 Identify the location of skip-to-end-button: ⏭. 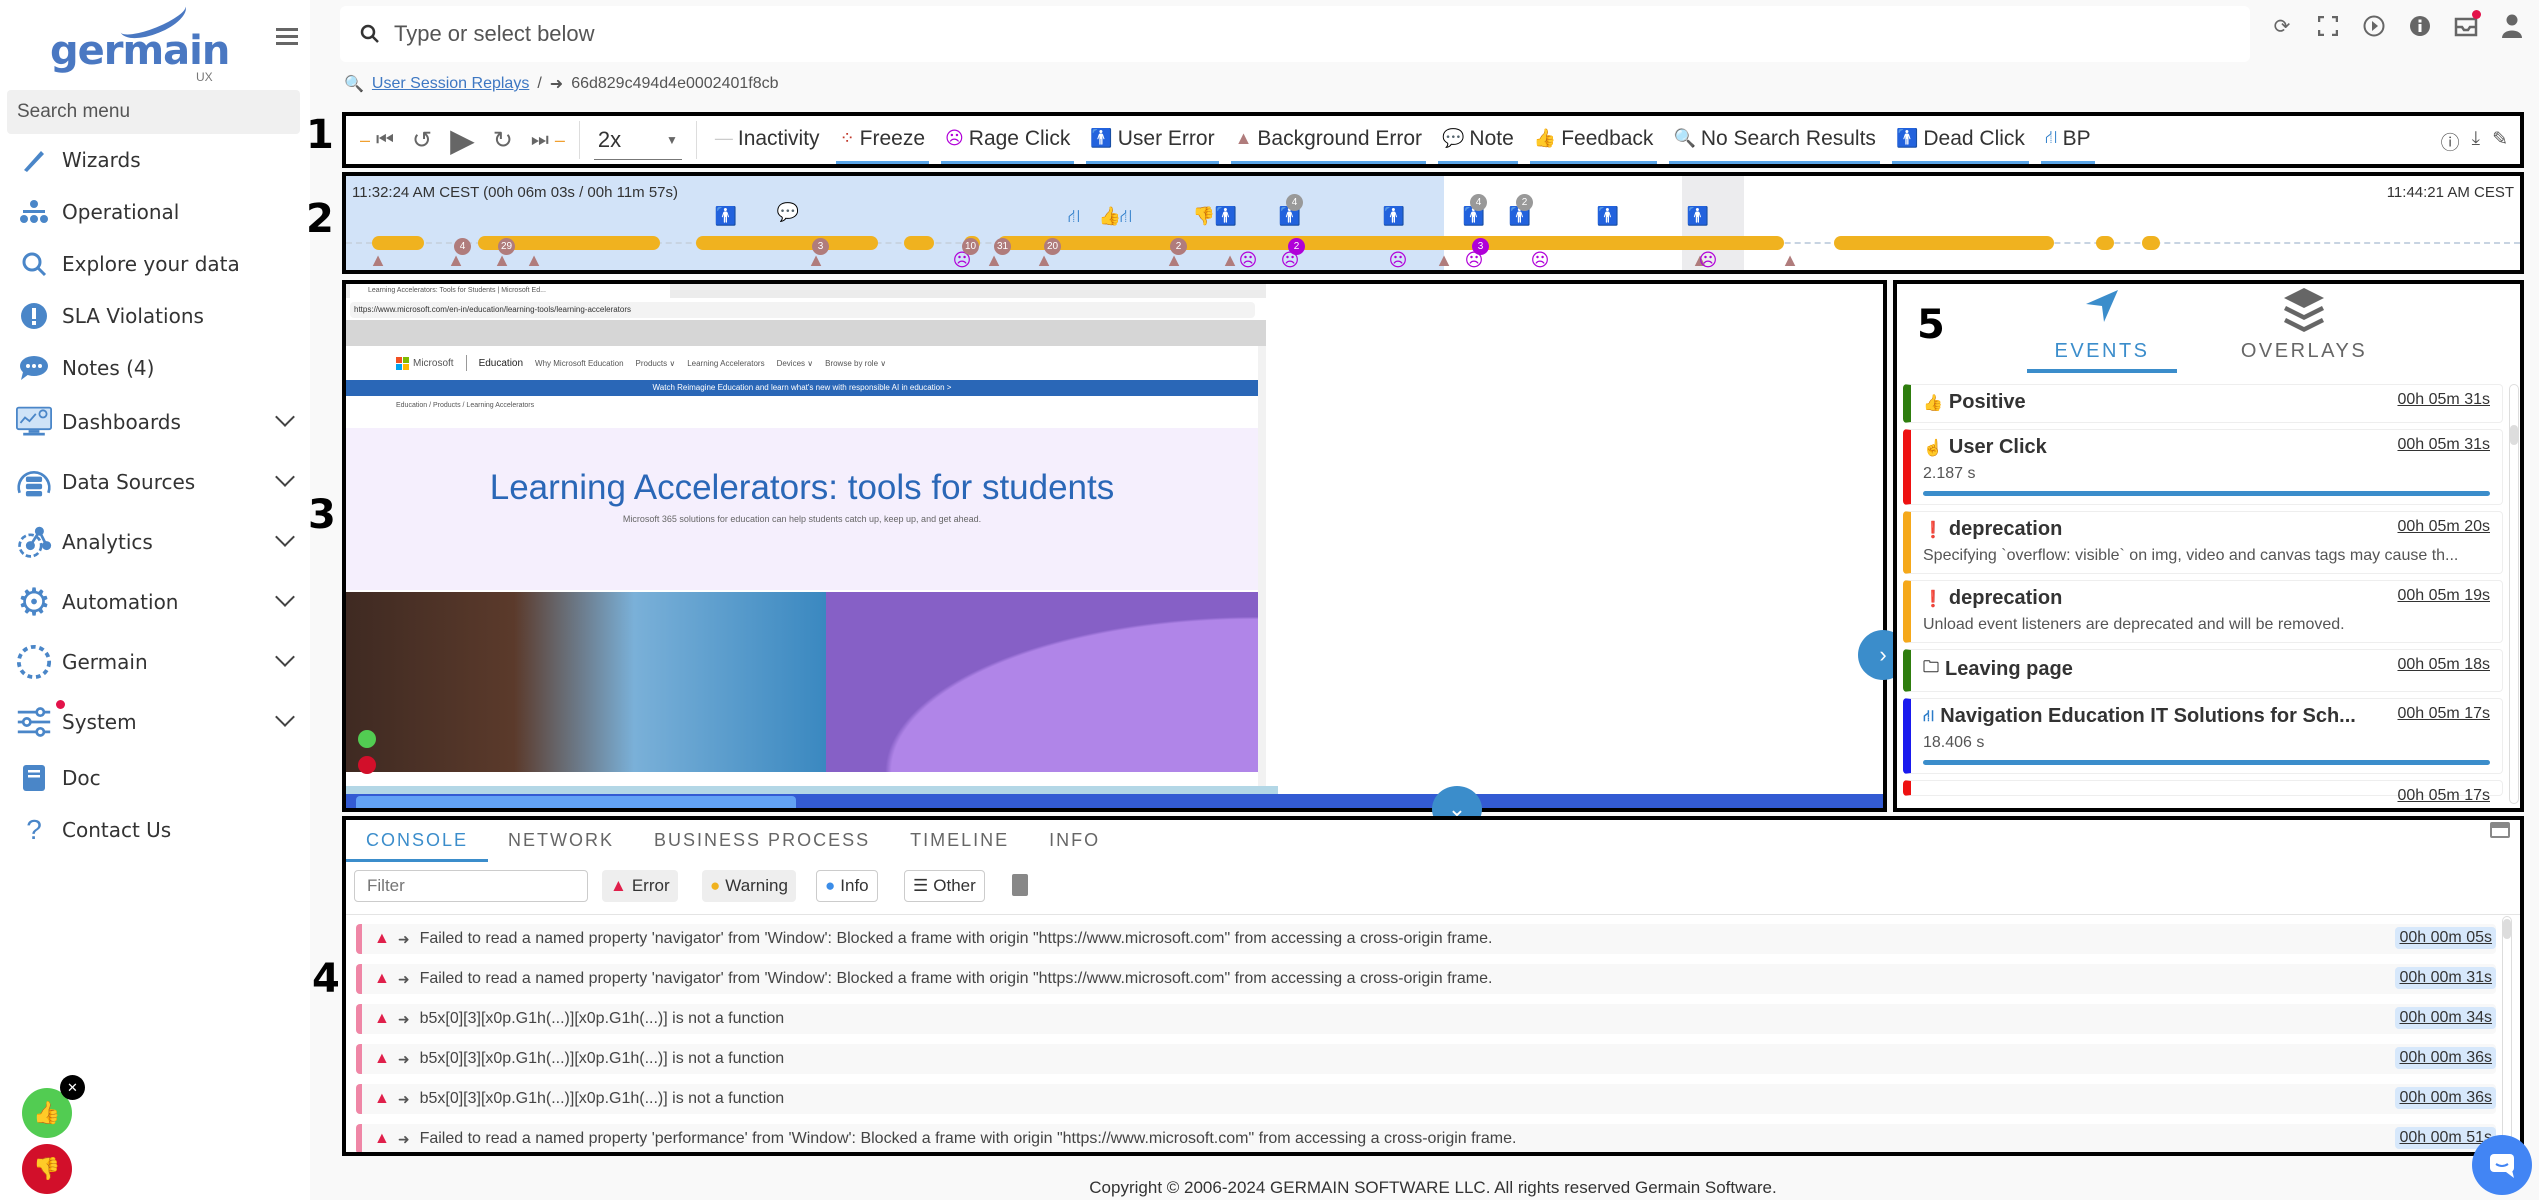
(540, 140).